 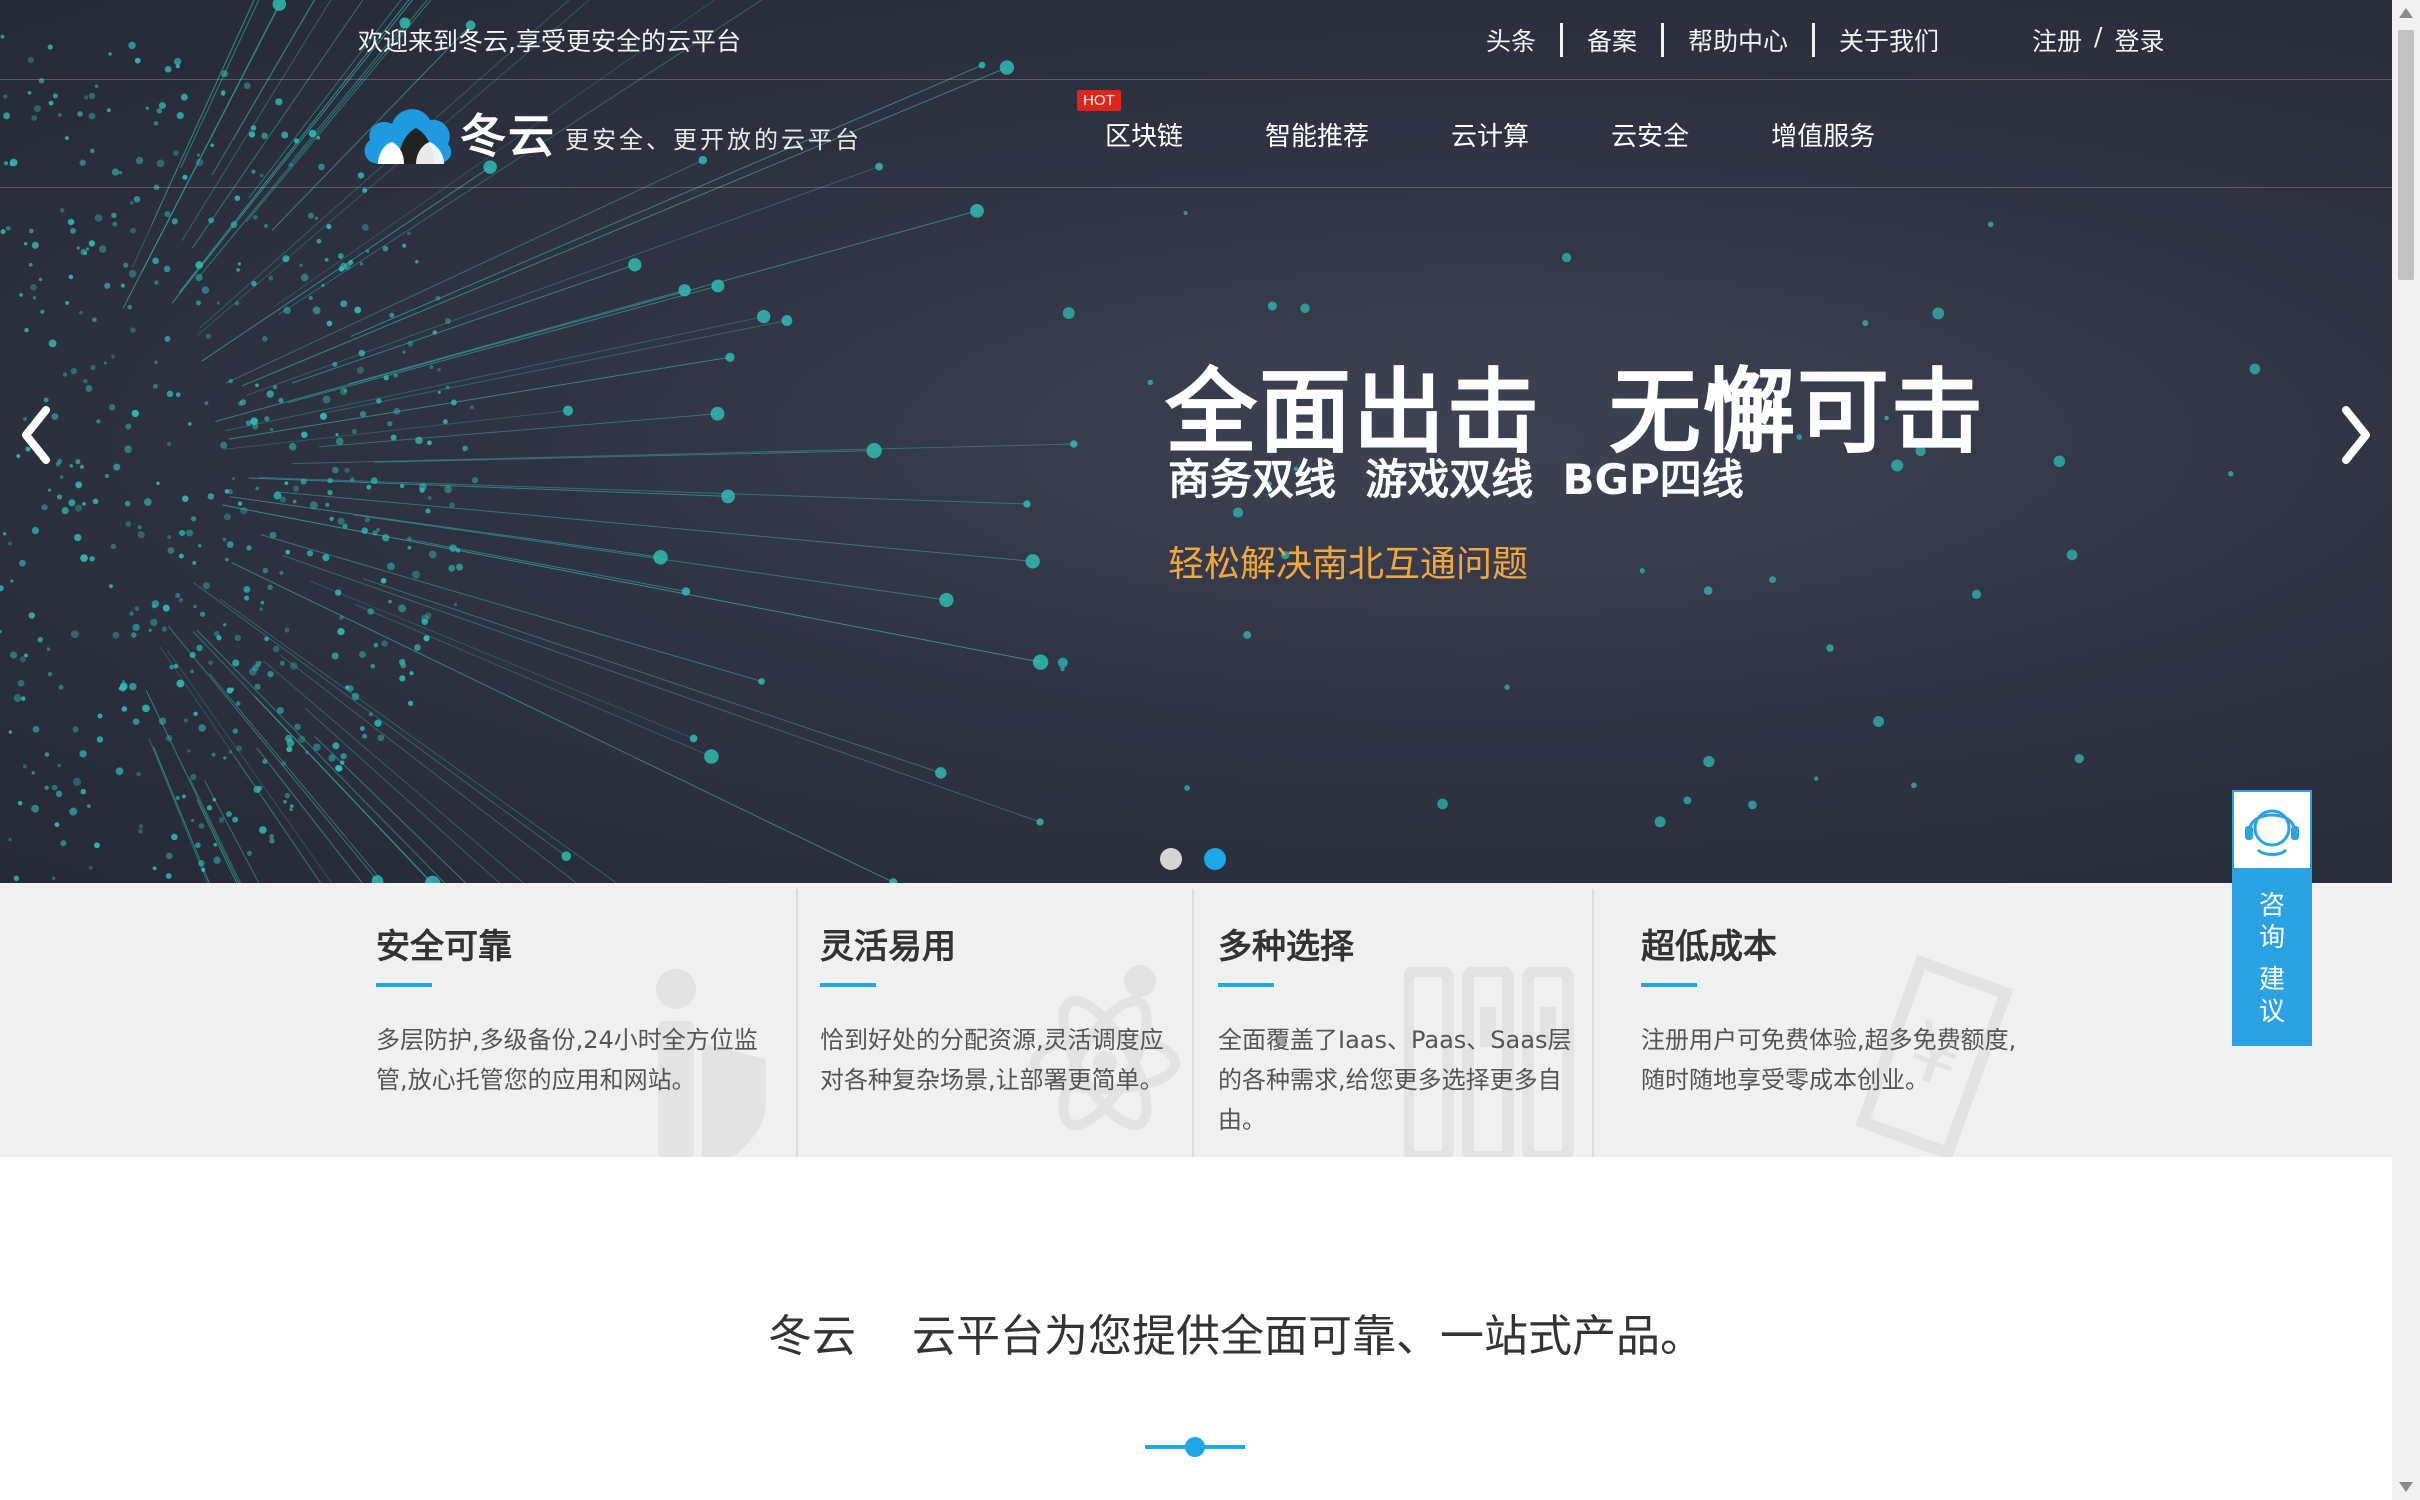 What do you see at coordinates (1823, 134) in the screenshot?
I see `nav-item-value-added: 增值服务` at bounding box center [1823, 134].